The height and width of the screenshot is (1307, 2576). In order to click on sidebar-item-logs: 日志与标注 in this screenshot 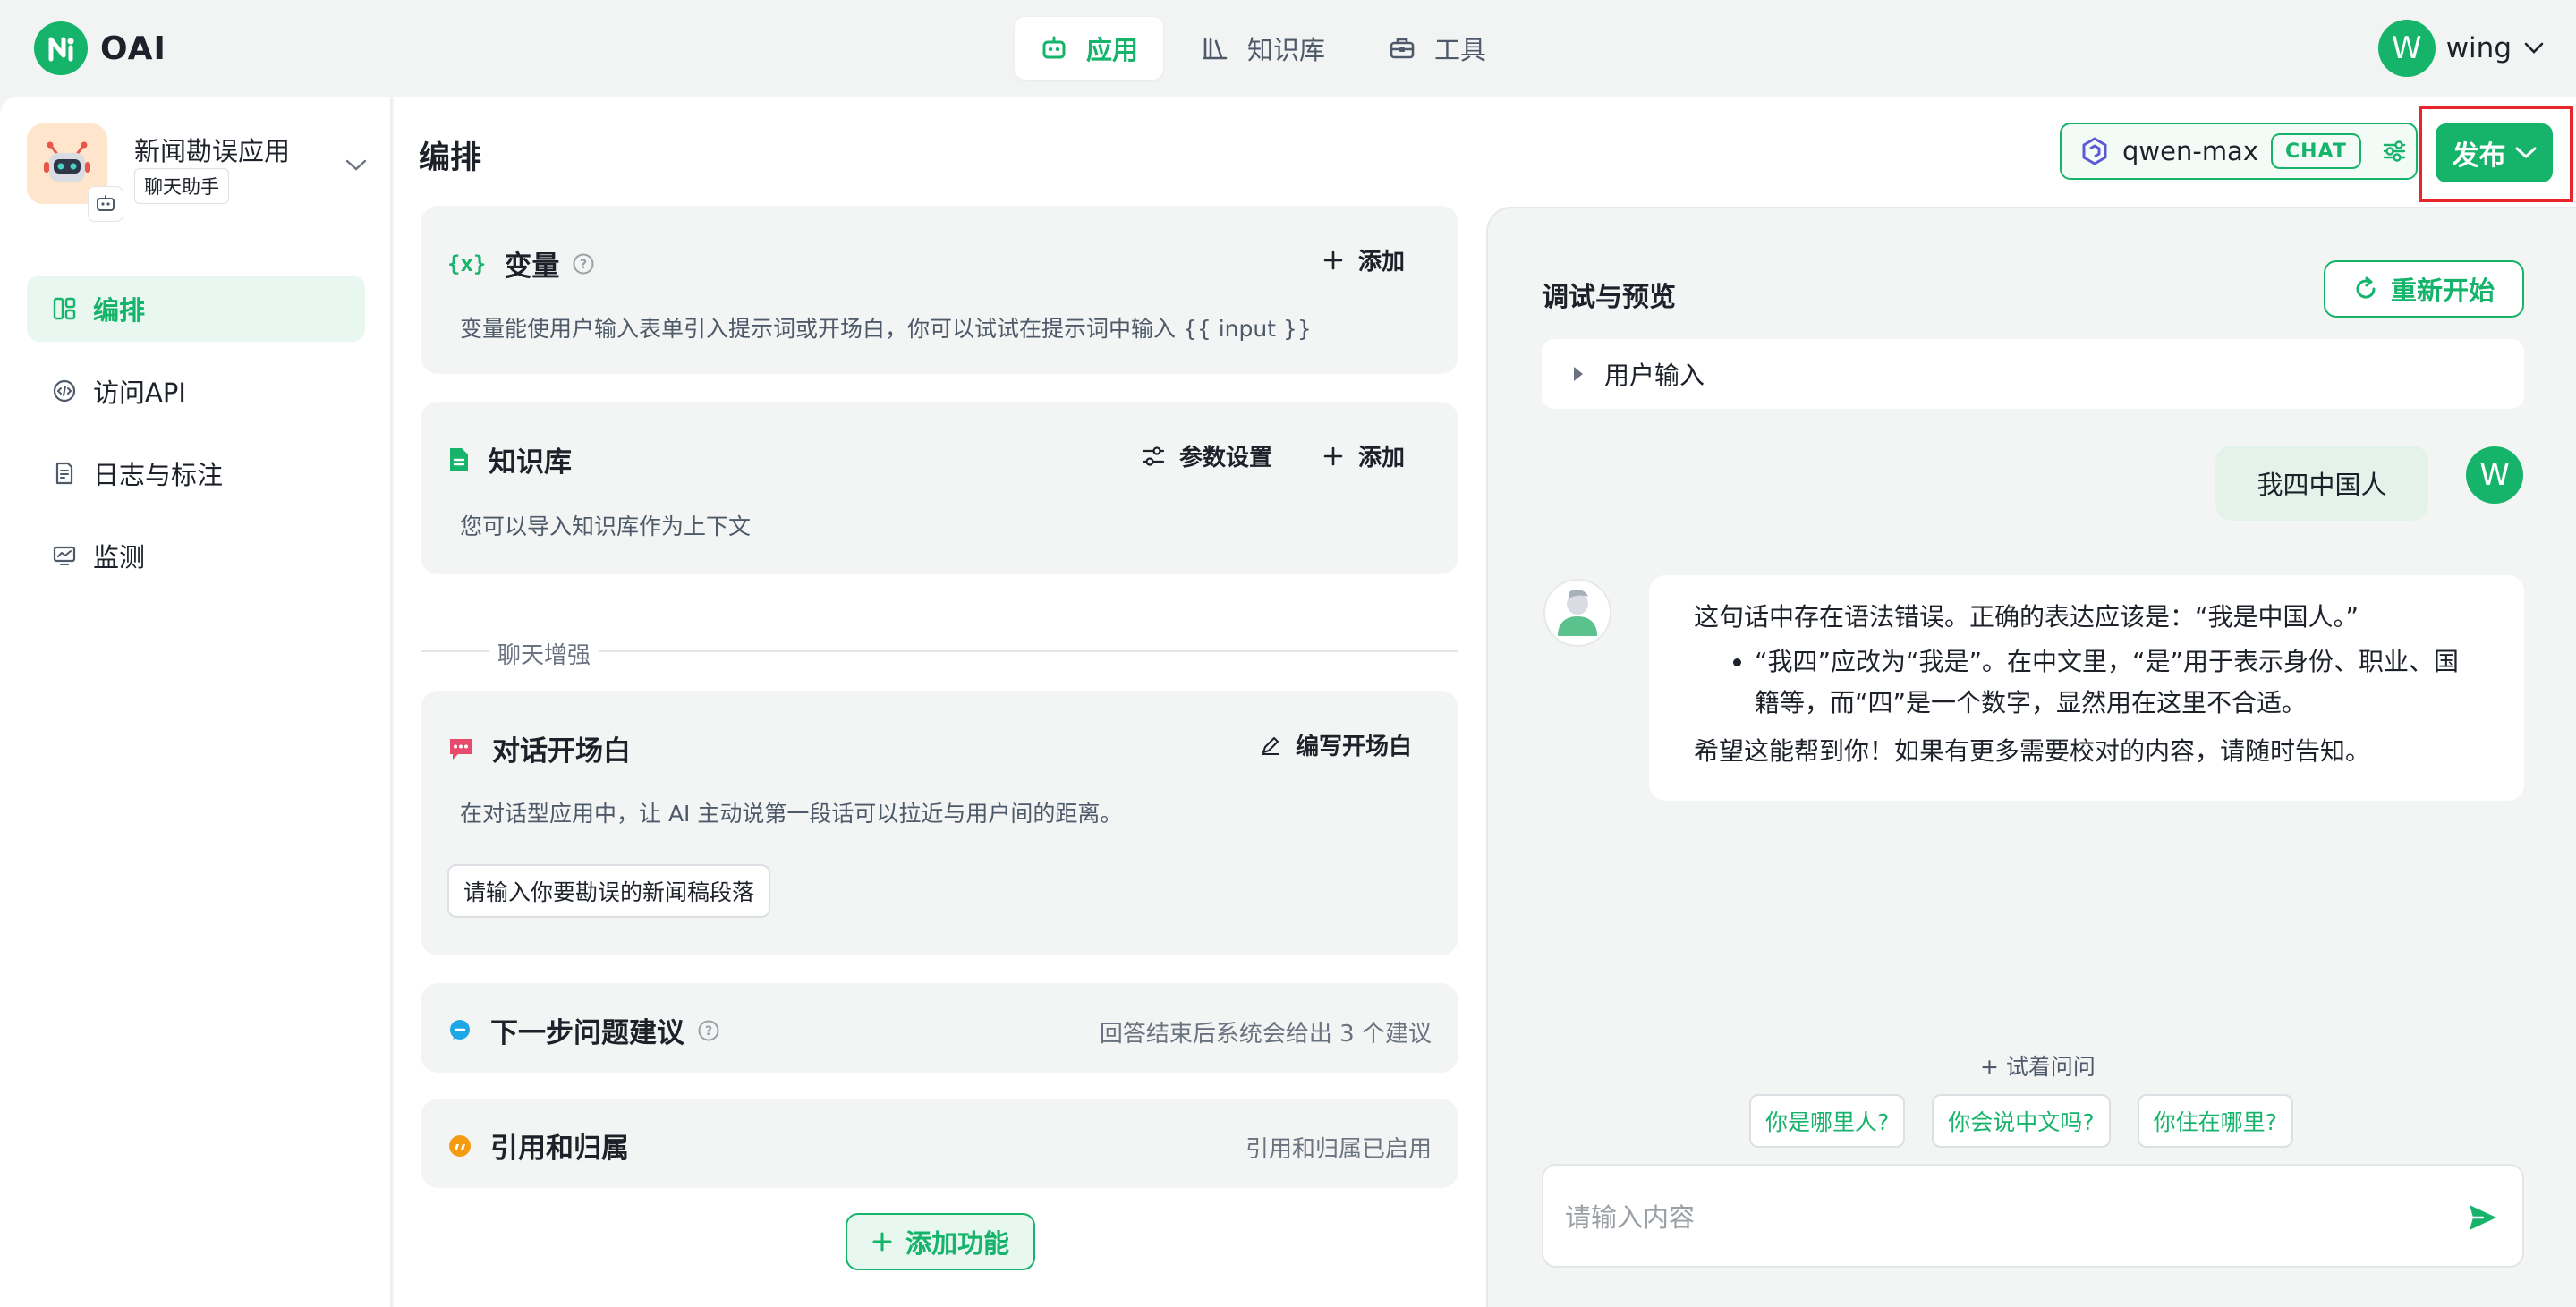, I will do `click(196, 473)`.